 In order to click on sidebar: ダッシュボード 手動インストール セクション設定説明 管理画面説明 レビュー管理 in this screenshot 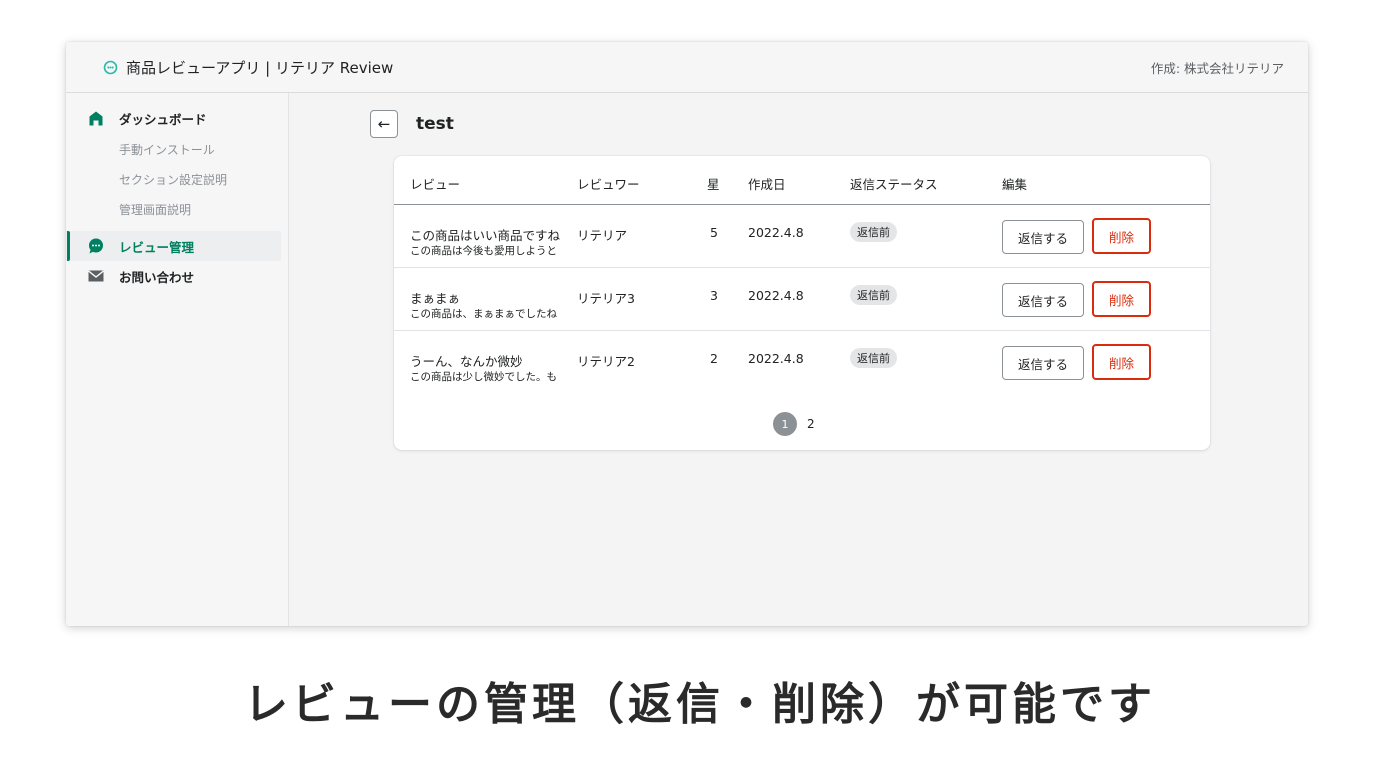, I will do `click(177, 359)`.